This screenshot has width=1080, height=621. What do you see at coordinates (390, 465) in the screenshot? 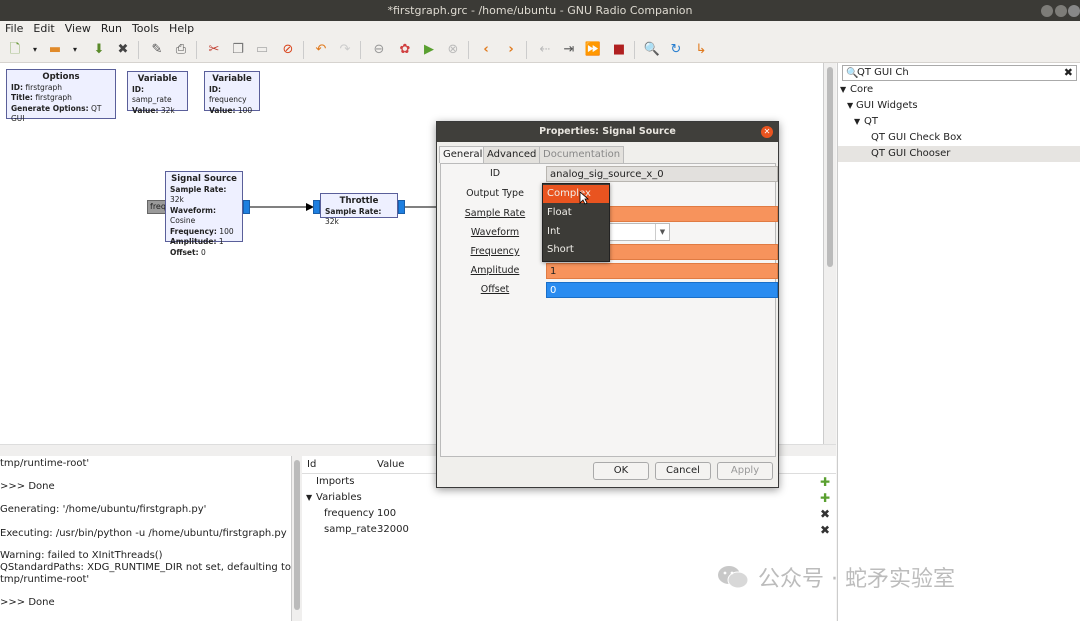
I see `column-value: Value` at bounding box center [390, 465].